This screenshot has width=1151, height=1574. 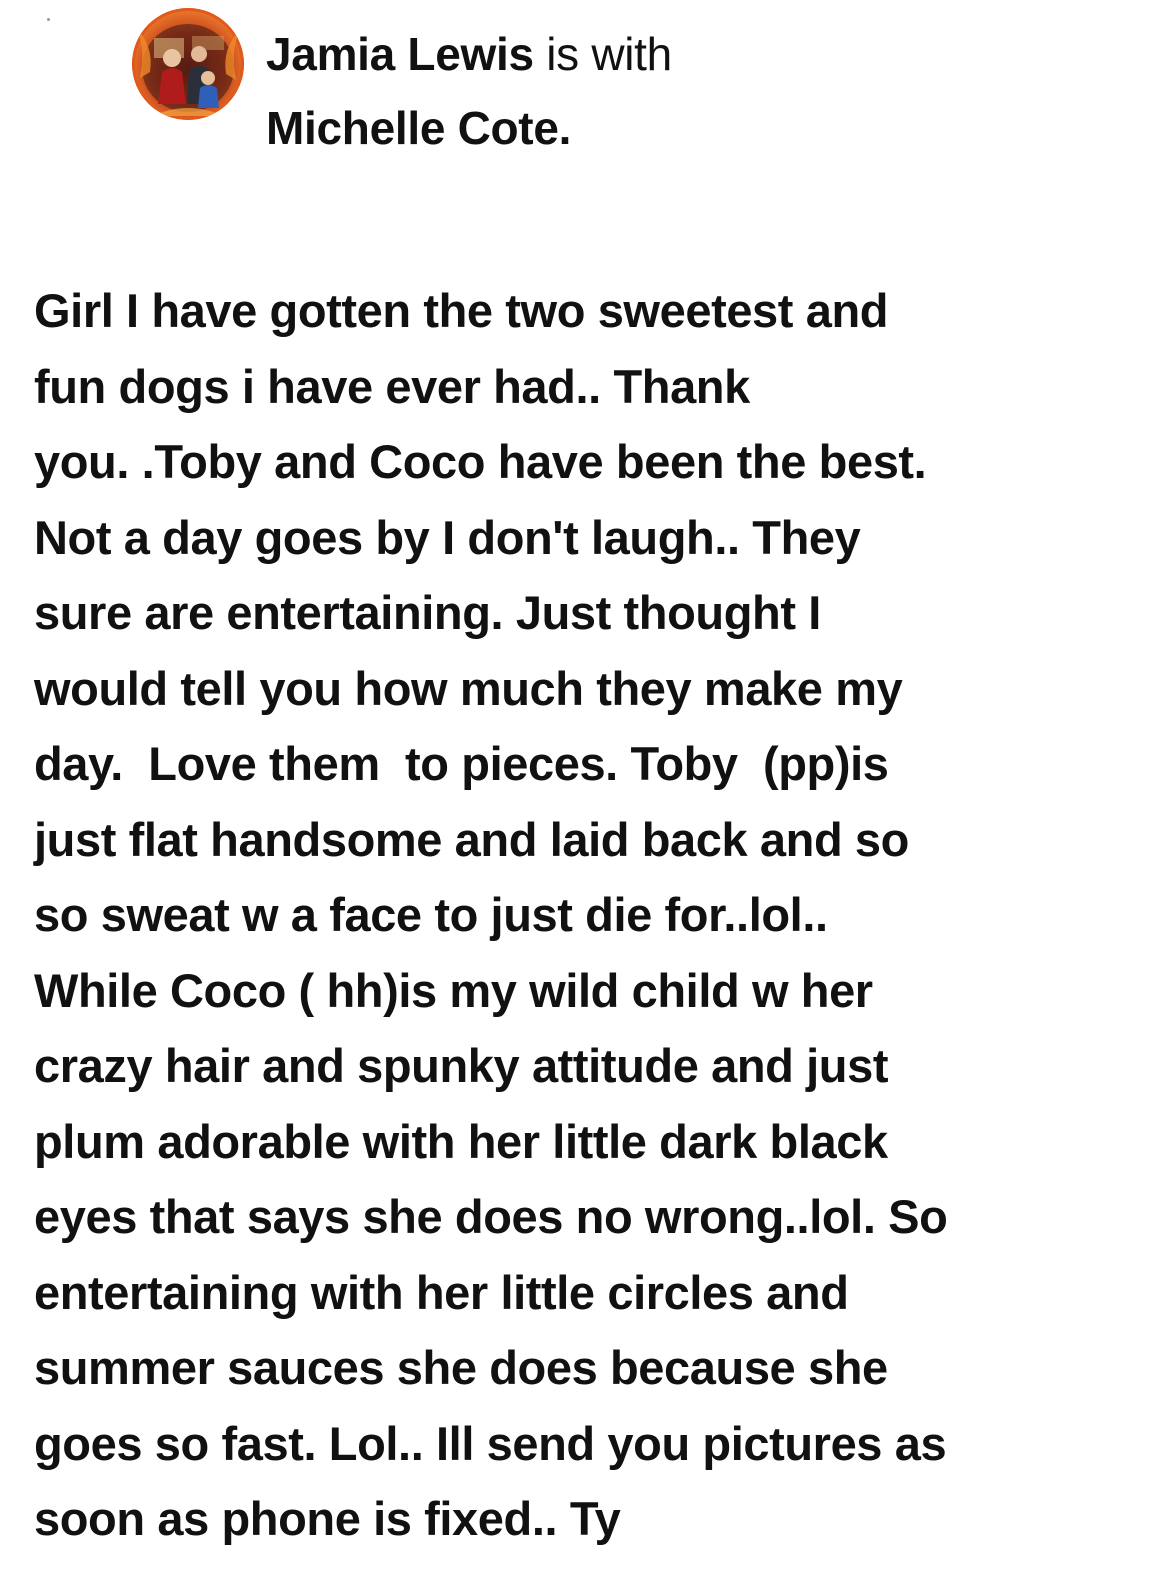 I want to click on post-body-line: would tell you how much they make my, so click(x=468, y=688).